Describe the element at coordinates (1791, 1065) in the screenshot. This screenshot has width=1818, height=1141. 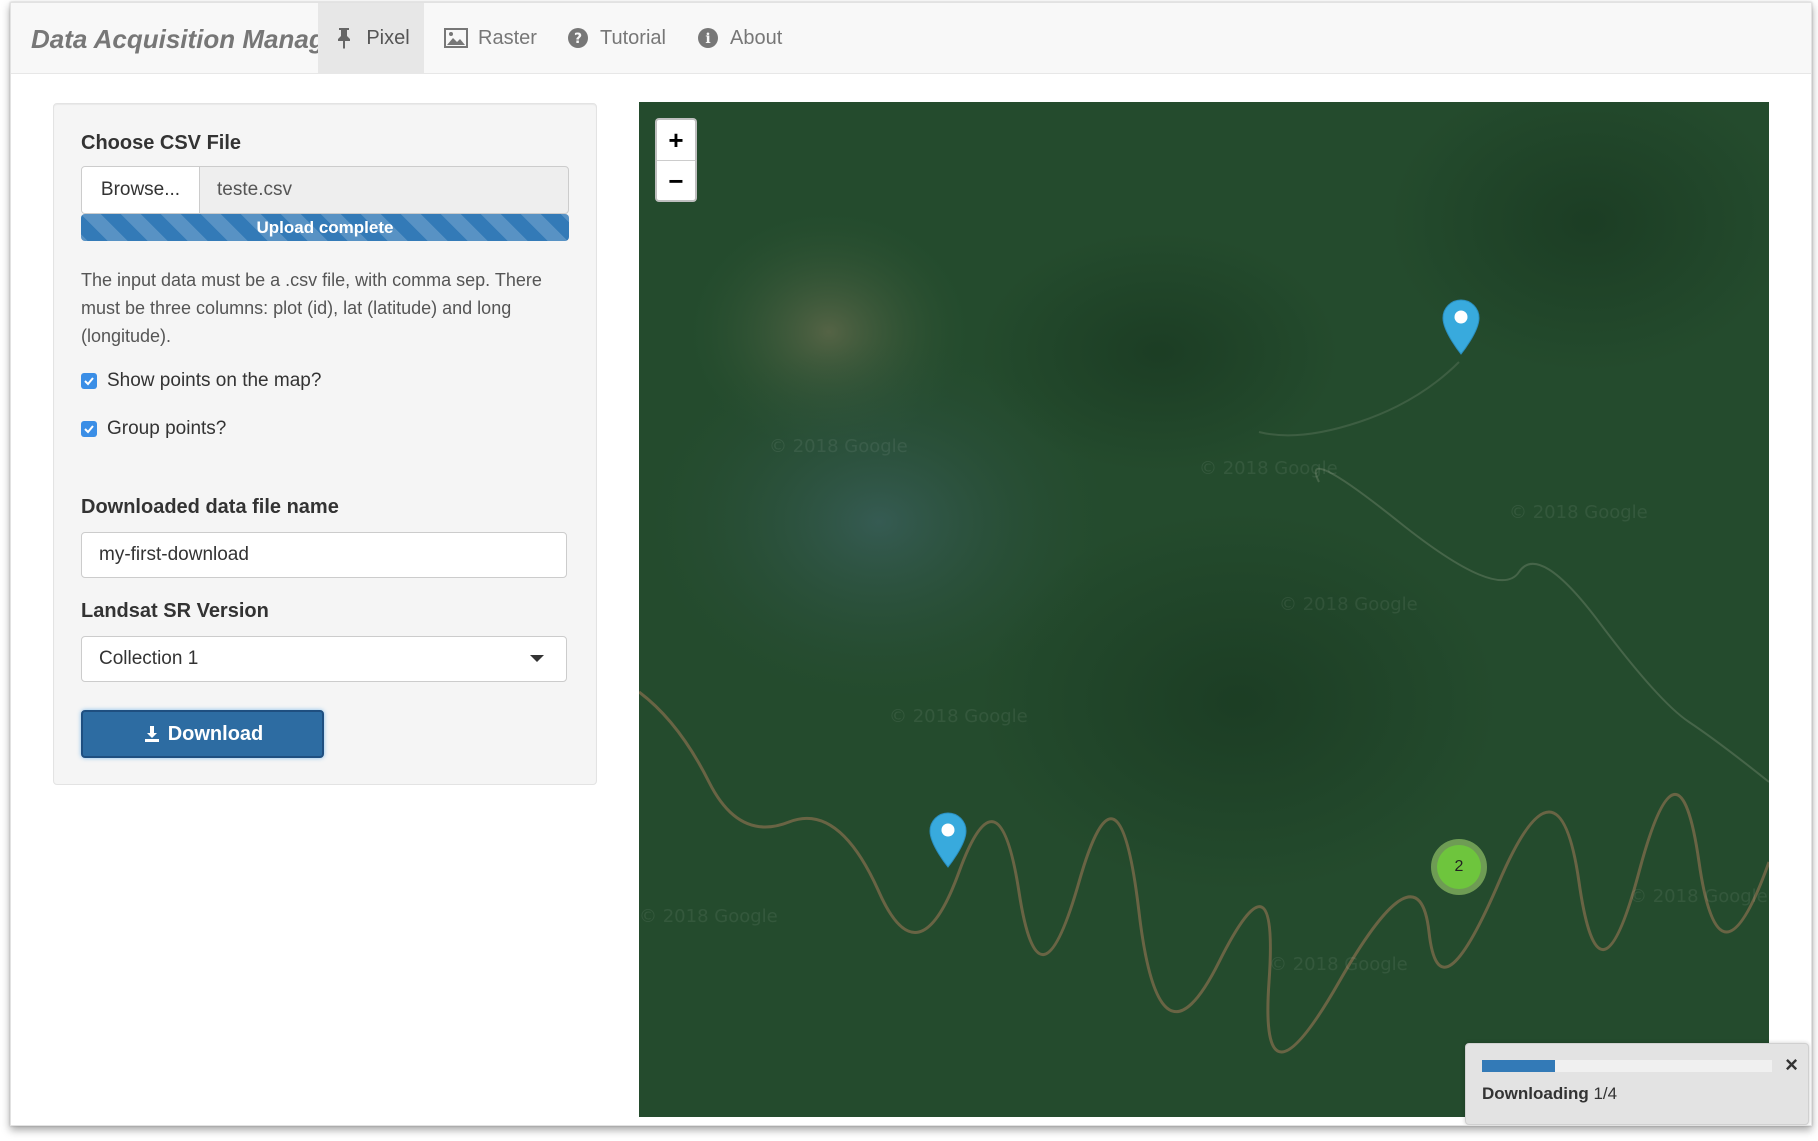
I see `close-icon: ×` at that location.